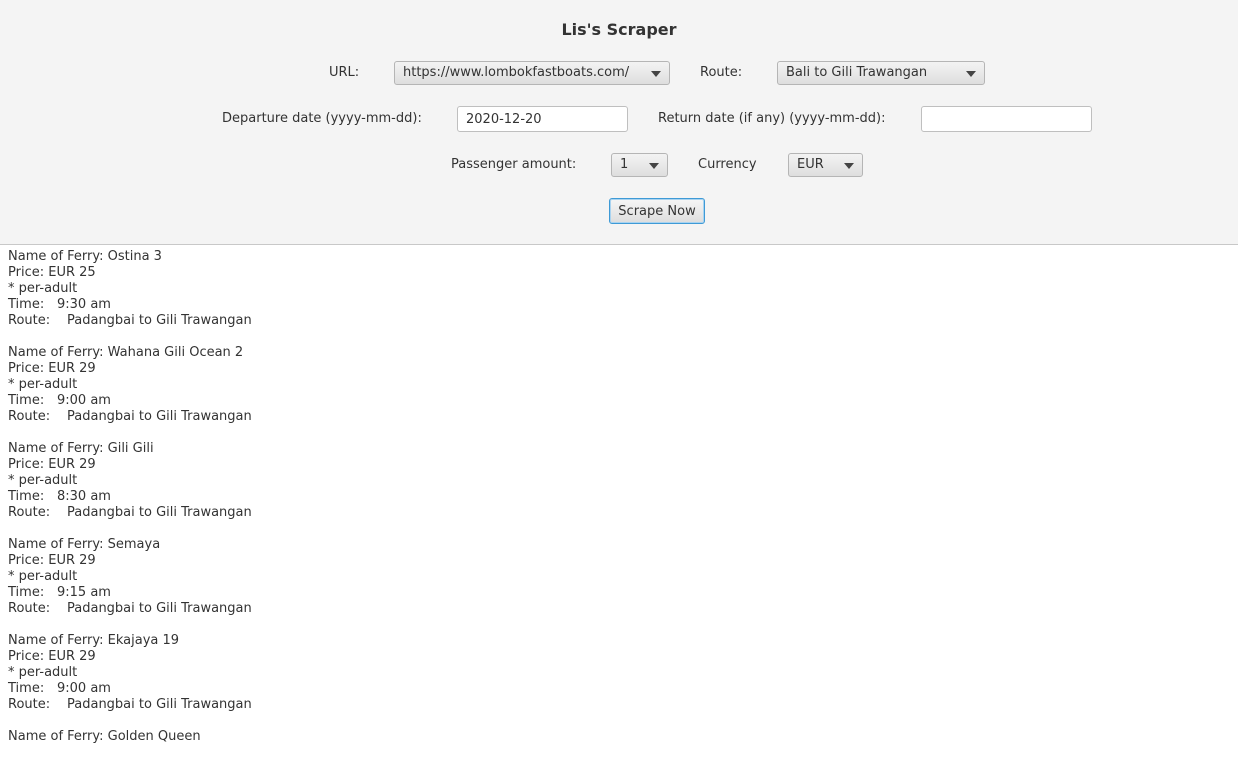 The width and height of the screenshot is (1238, 761). What do you see at coordinates (618, 497) in the screenshot?
I see `ferry-time-row: Time: 8:30 am` at bounding box center [618, 497].